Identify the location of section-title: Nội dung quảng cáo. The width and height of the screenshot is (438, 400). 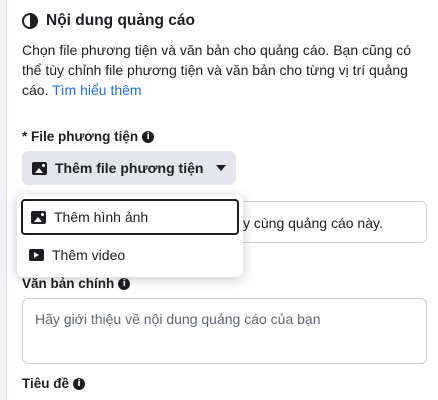
(120, 20).